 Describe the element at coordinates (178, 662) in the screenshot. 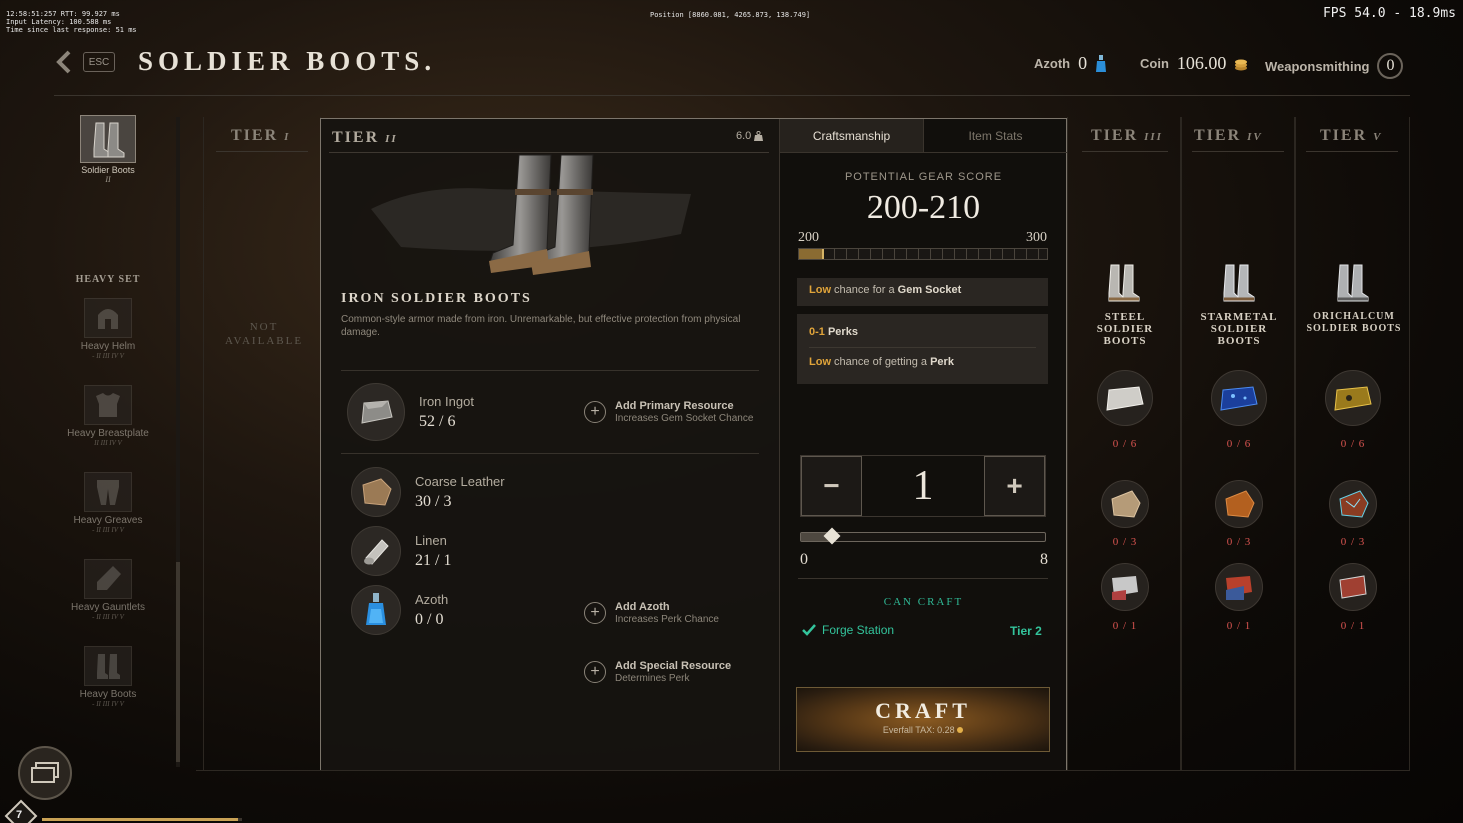

I see `scrollbar-thumb` at that location.